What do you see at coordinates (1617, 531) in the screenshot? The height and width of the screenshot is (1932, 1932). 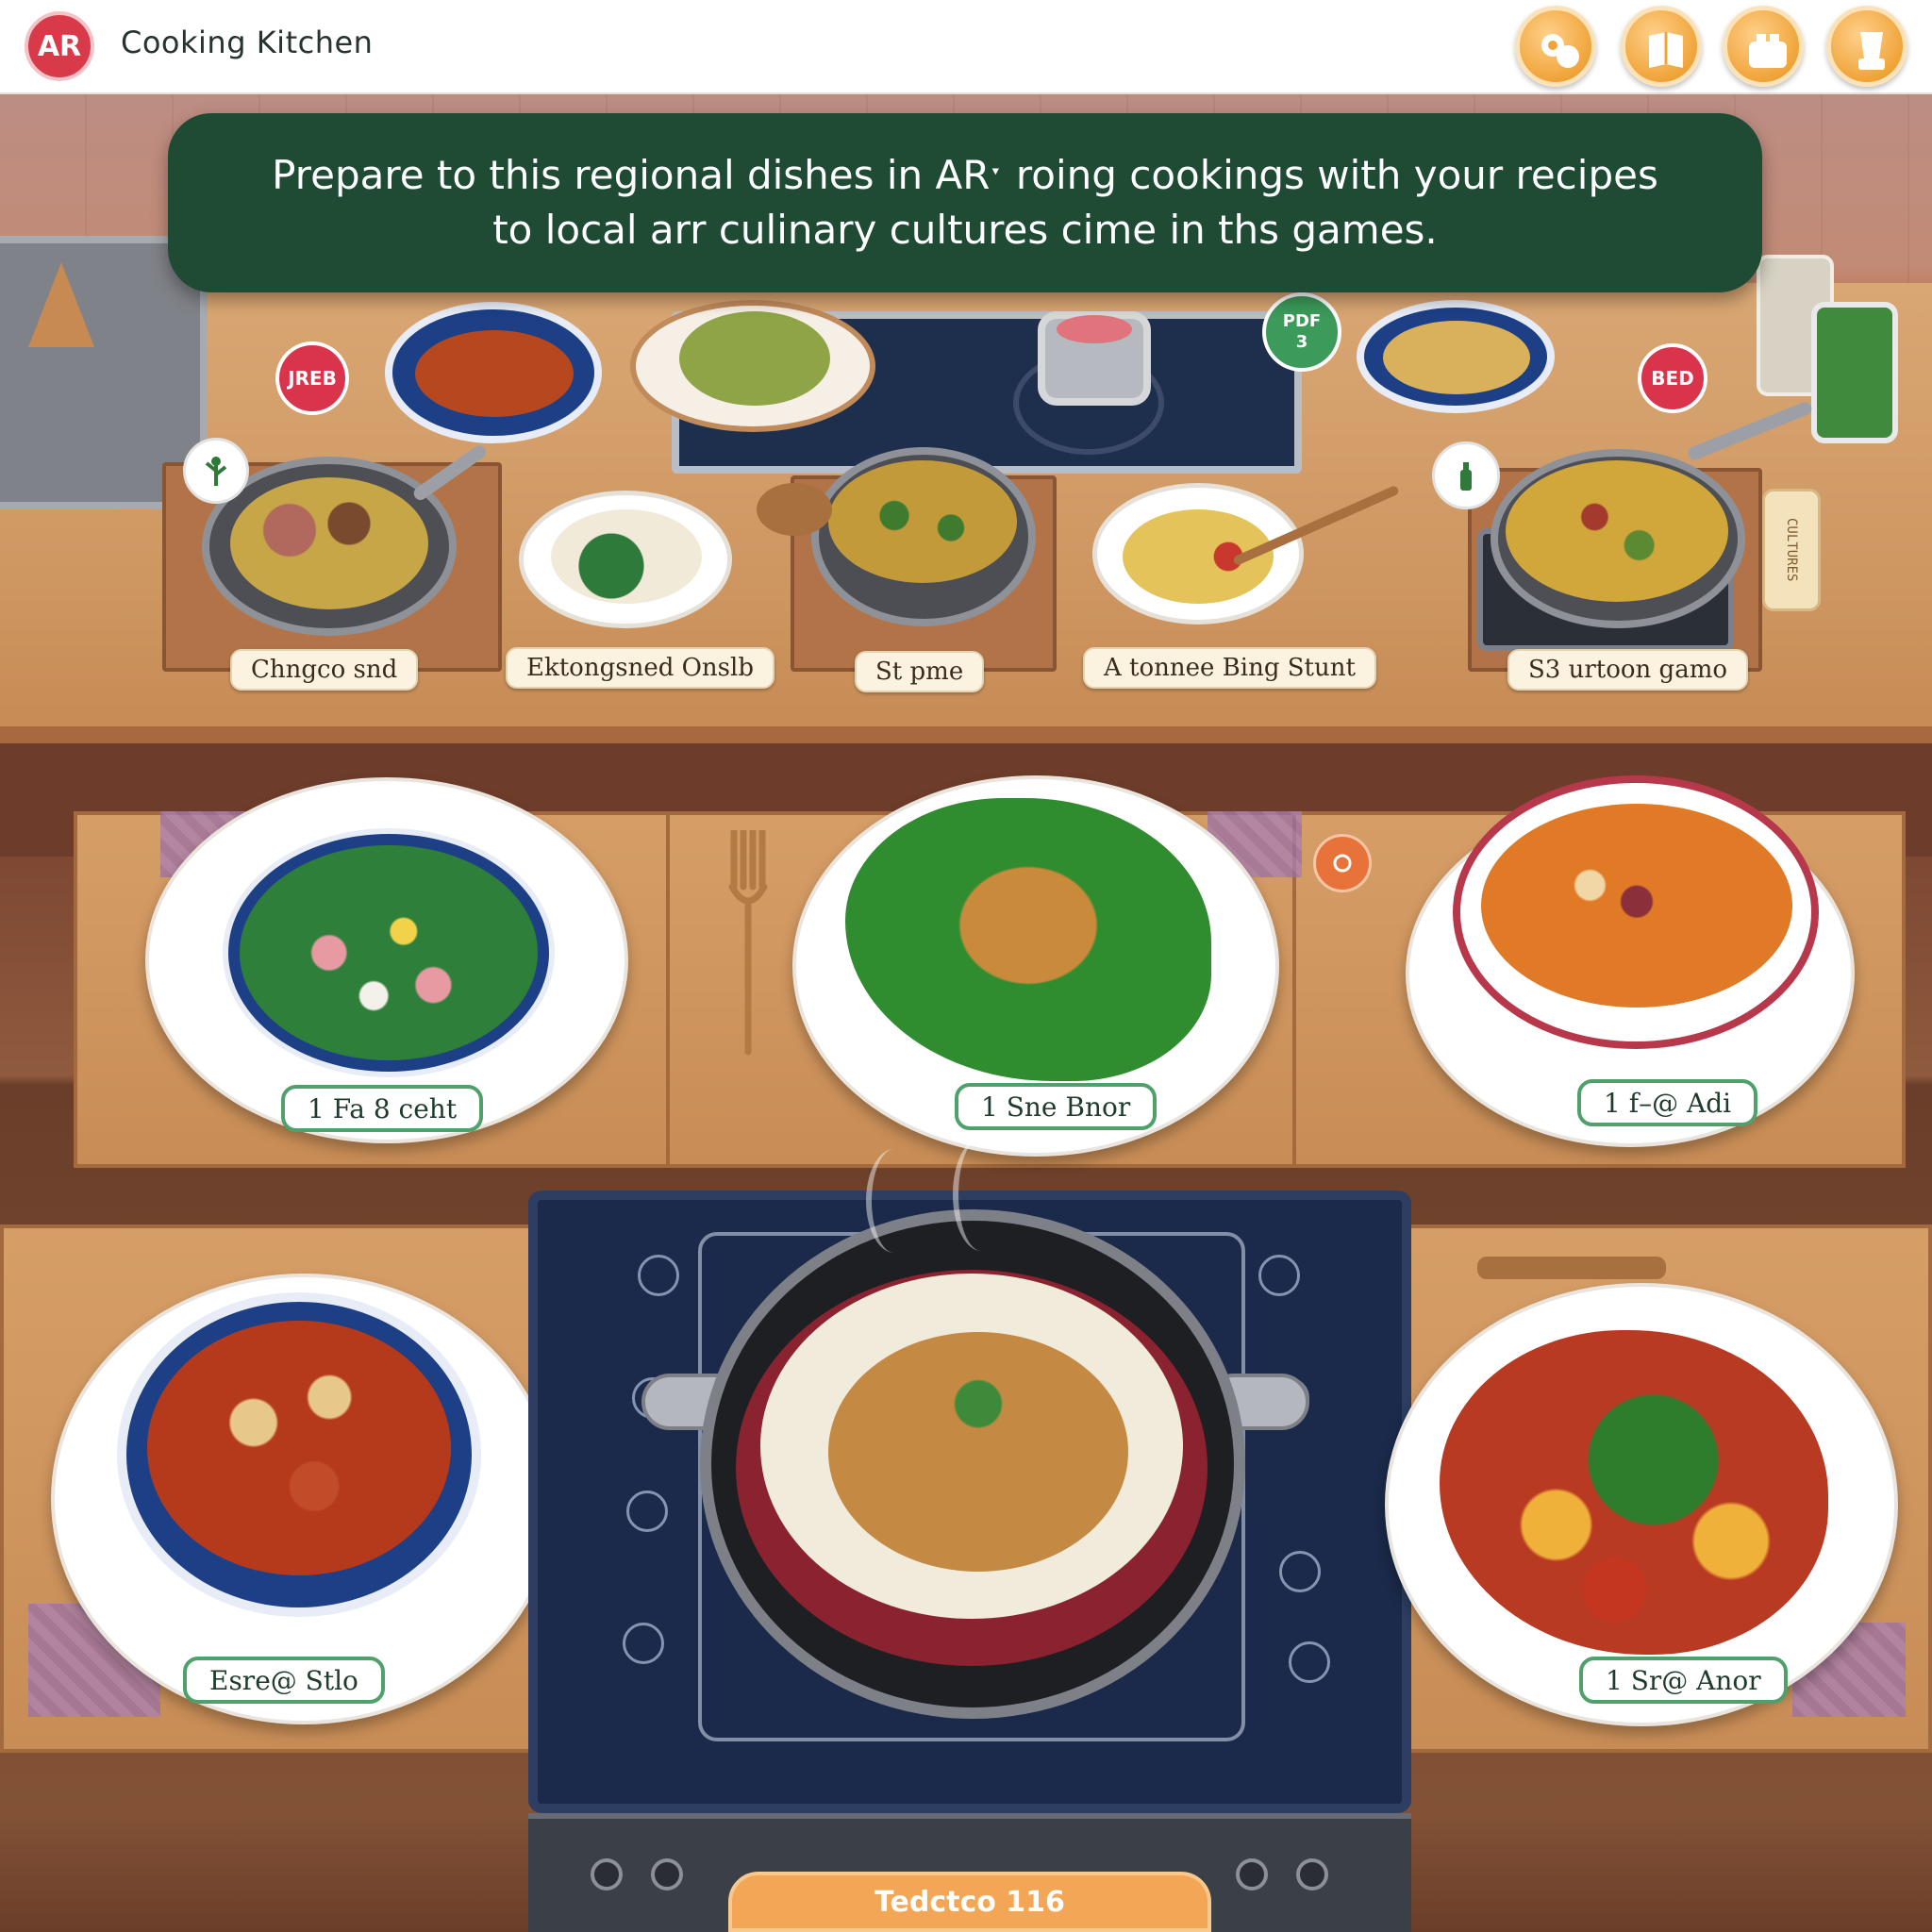 I see `pan-2-food` at bounding box center [1617, 531].